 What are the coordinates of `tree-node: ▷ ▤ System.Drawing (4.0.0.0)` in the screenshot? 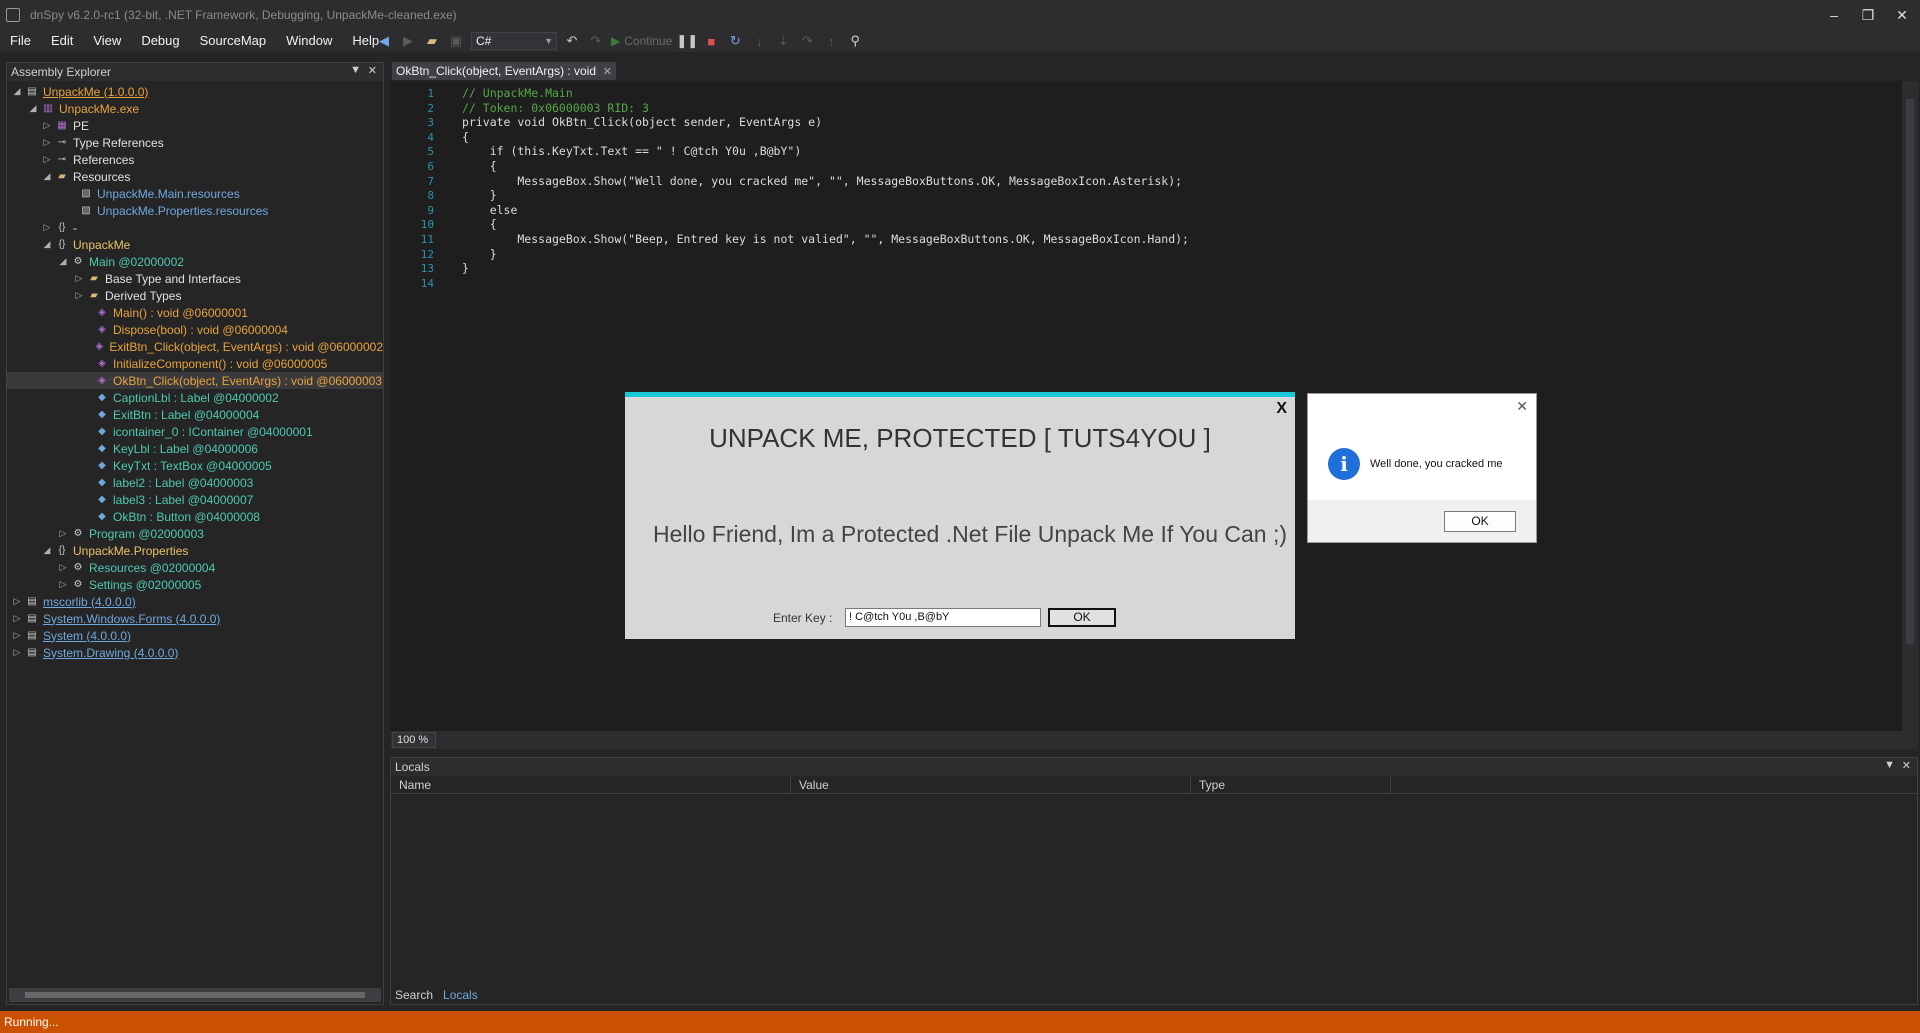 It's located at (195, 652).